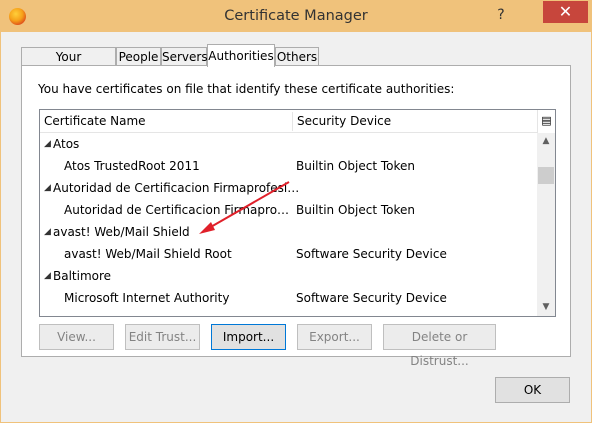  What do you see at coordinates (342, 121) in the screenshot?
I see `column-header-security-device: Security Device` at bounding box center [342, 121].